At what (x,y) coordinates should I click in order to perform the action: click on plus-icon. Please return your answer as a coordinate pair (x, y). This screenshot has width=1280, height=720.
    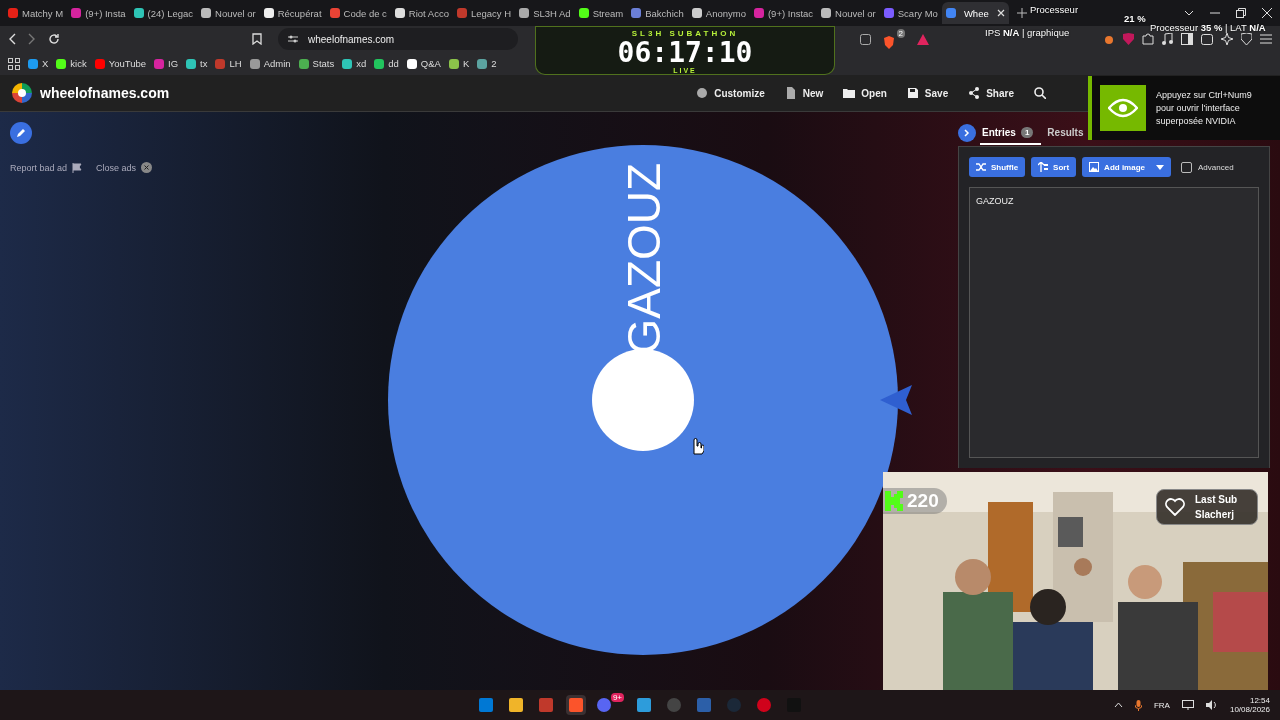
    Looking at the image, I should click on (1021, 13).